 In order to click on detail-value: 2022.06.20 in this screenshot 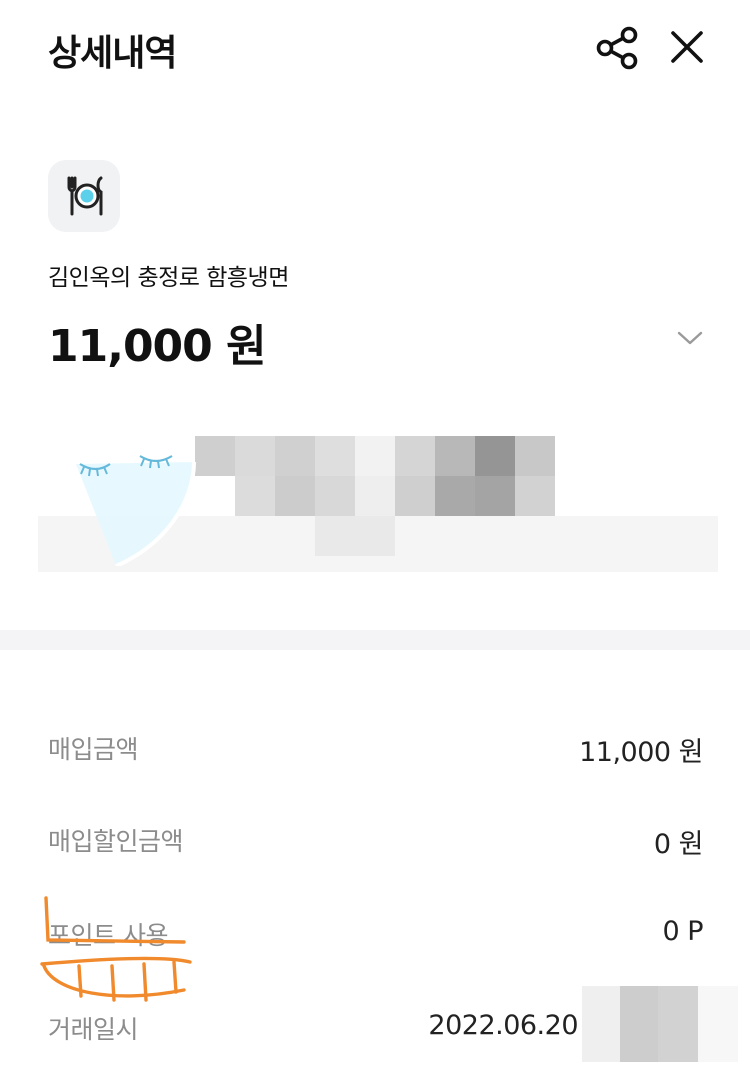, I will do `click(503, 1025)`.